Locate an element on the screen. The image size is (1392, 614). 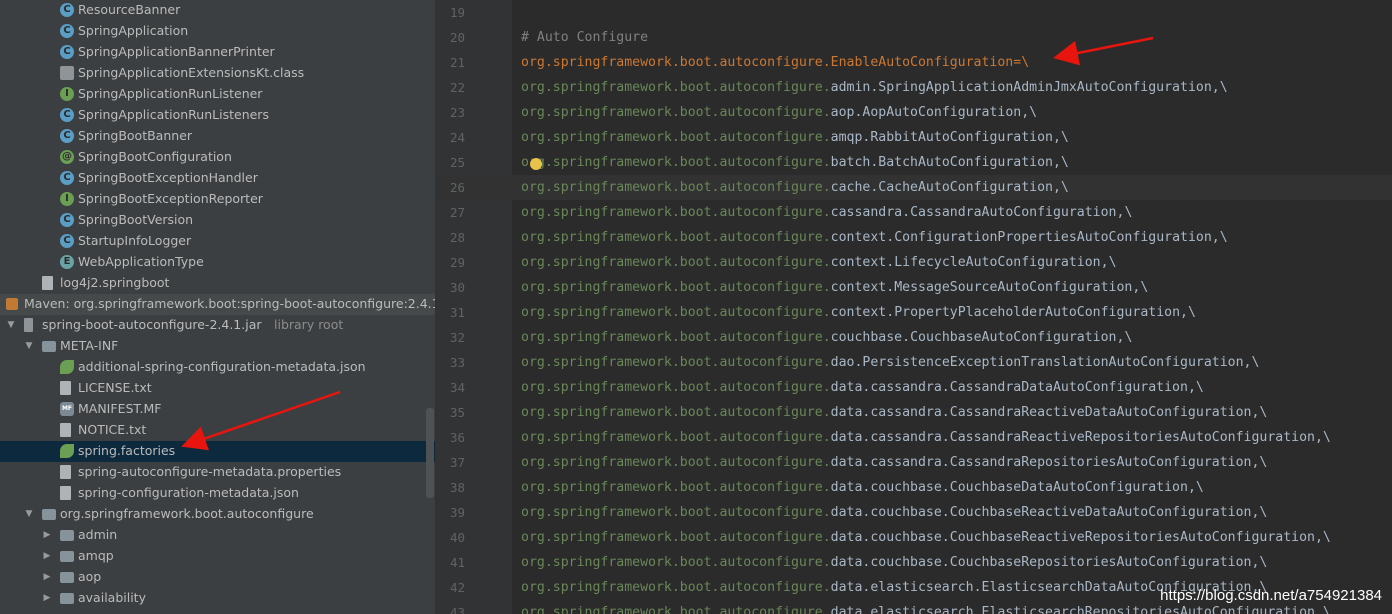
arrow-to-enable-autoconfig is located at coordinates (1103, 51).